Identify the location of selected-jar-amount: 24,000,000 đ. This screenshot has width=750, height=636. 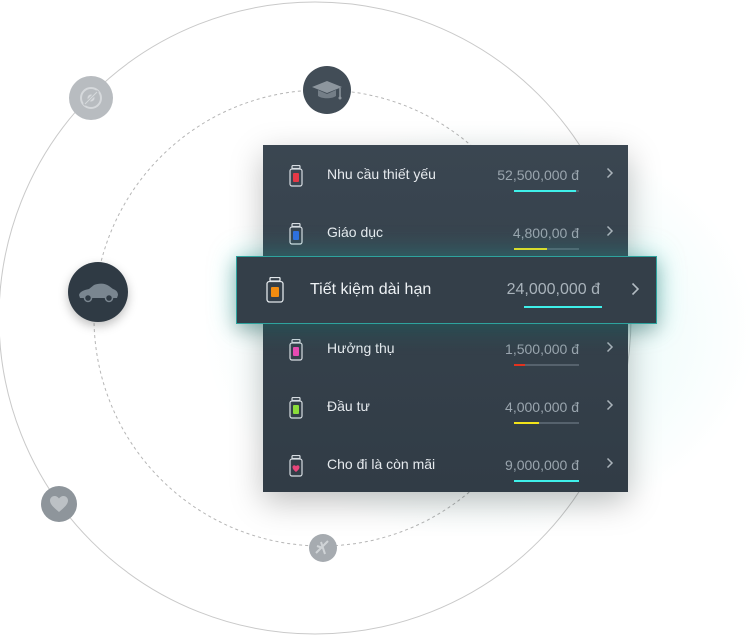
(553, 289).